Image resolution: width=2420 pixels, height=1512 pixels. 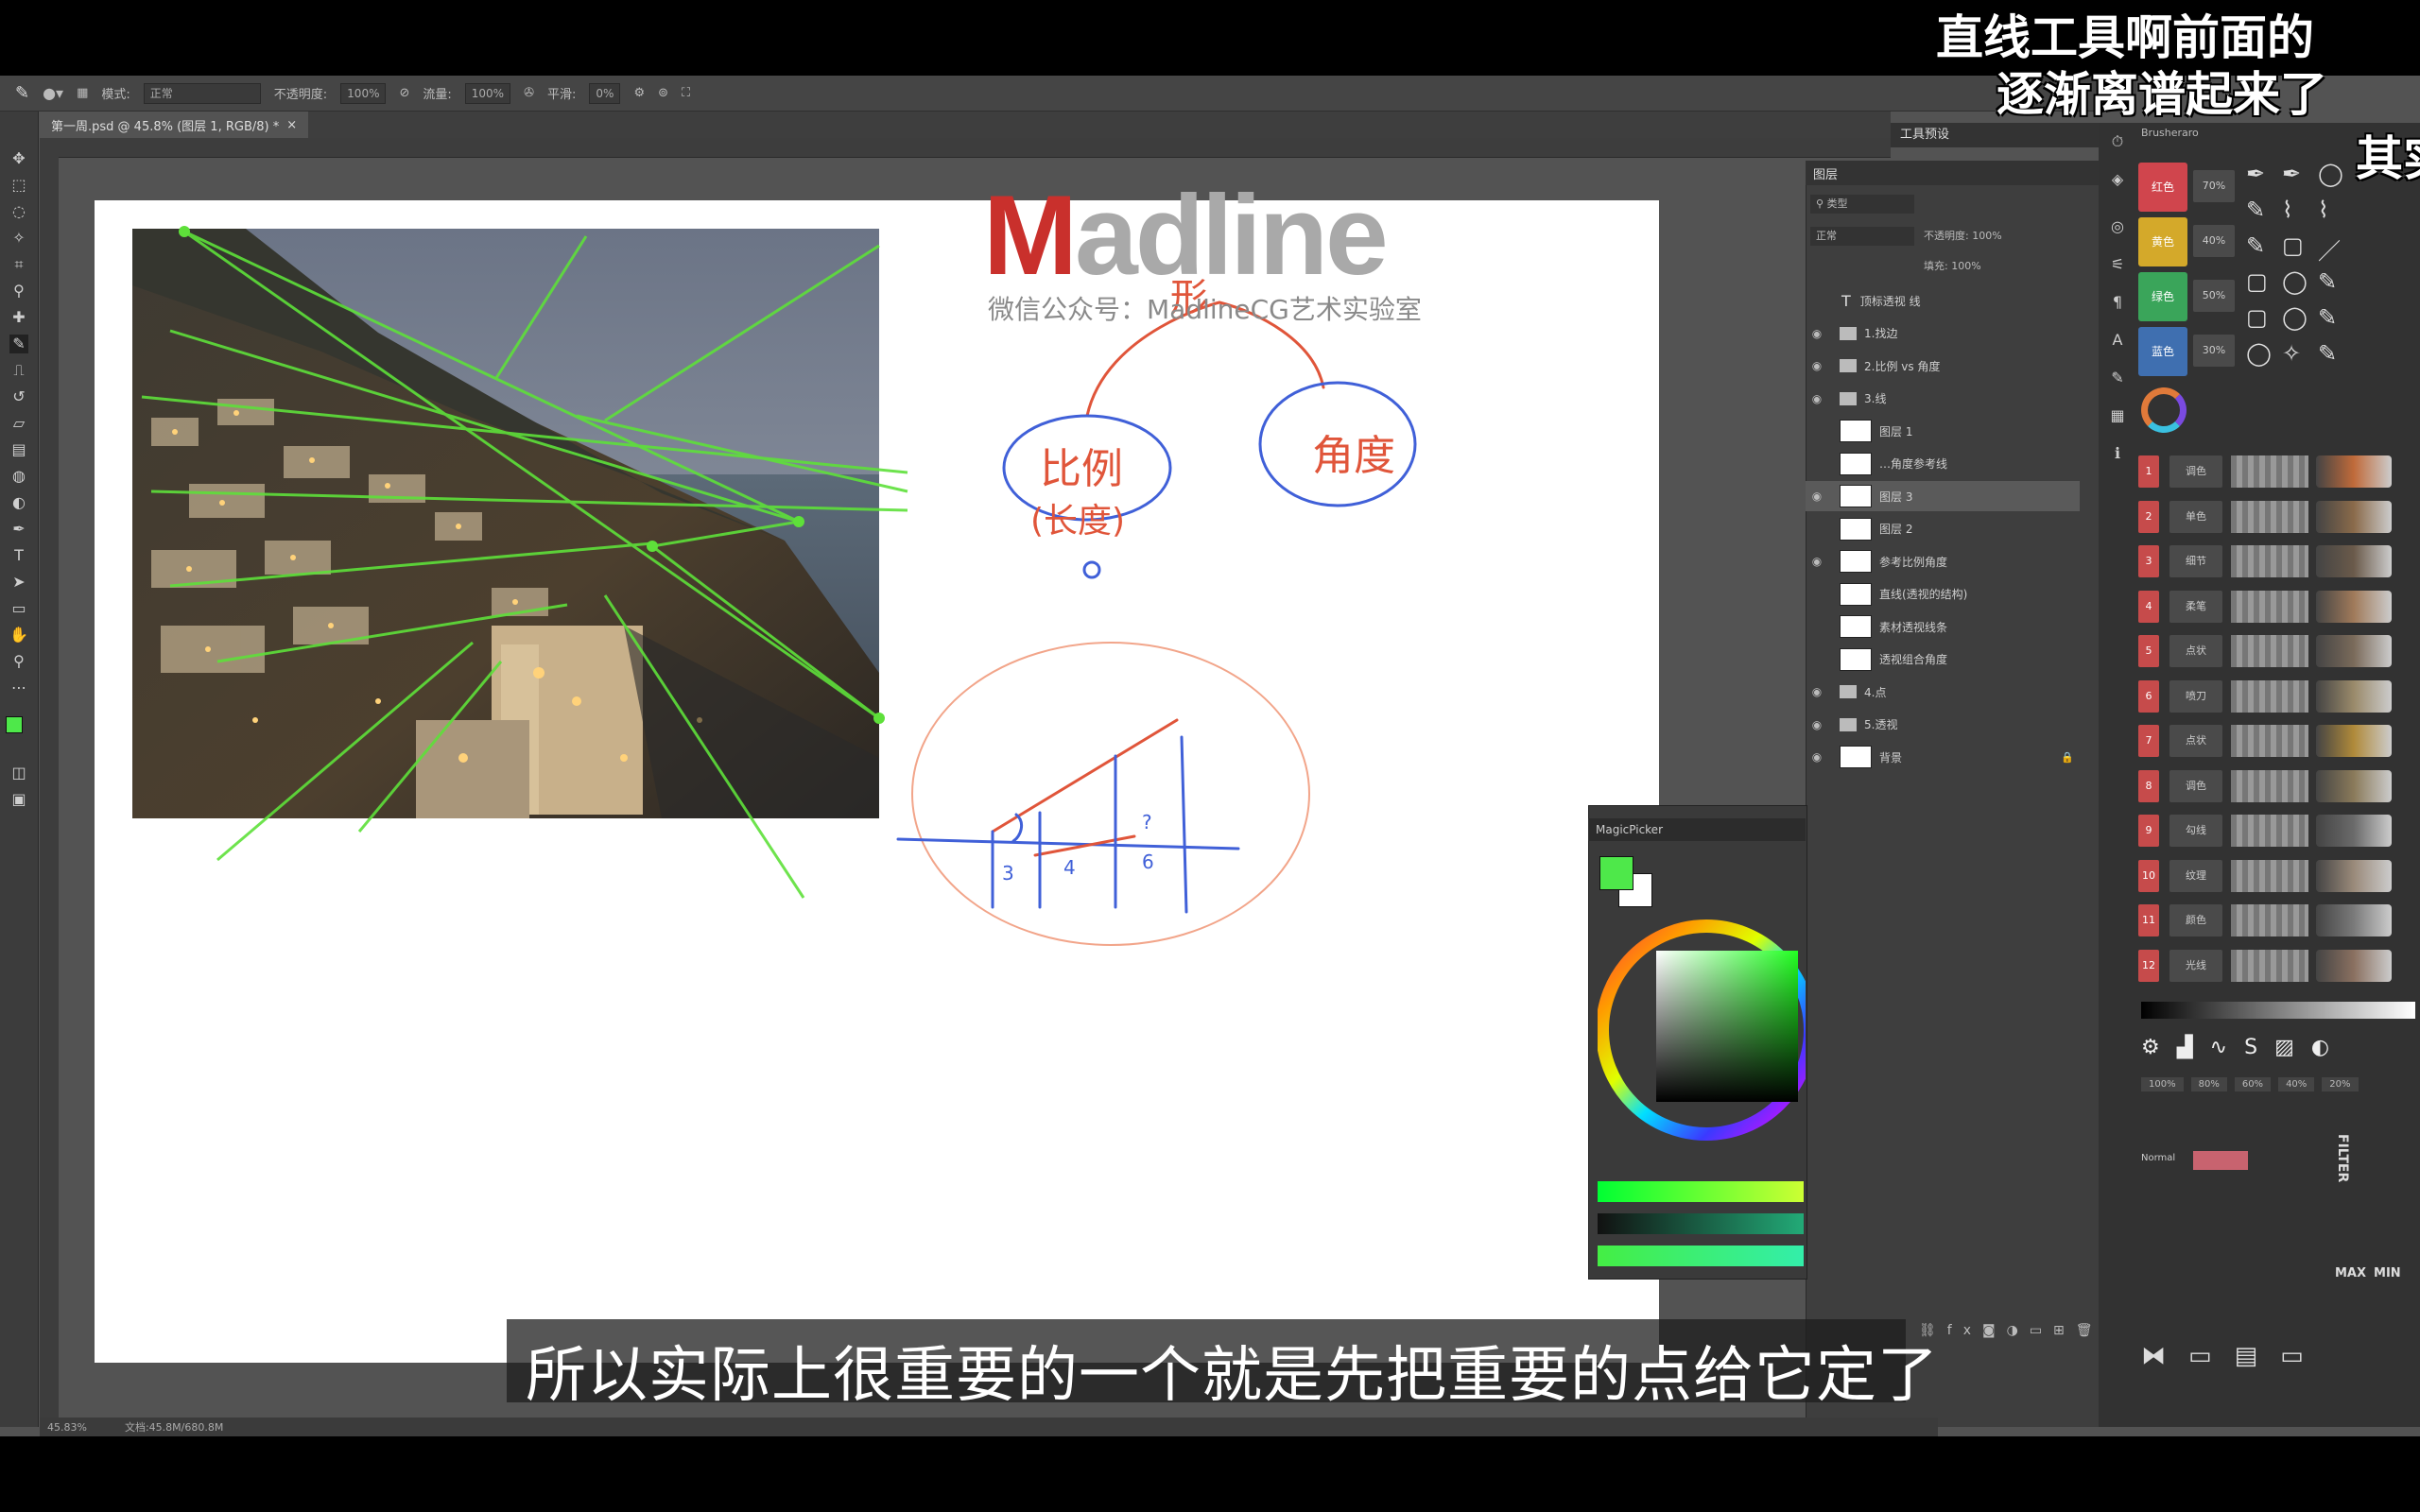 What do you see at coordinates (2162, 351) in the screenshot?
I see `color-swatch-button: 蓝色` at bounding box center [2162, 351].